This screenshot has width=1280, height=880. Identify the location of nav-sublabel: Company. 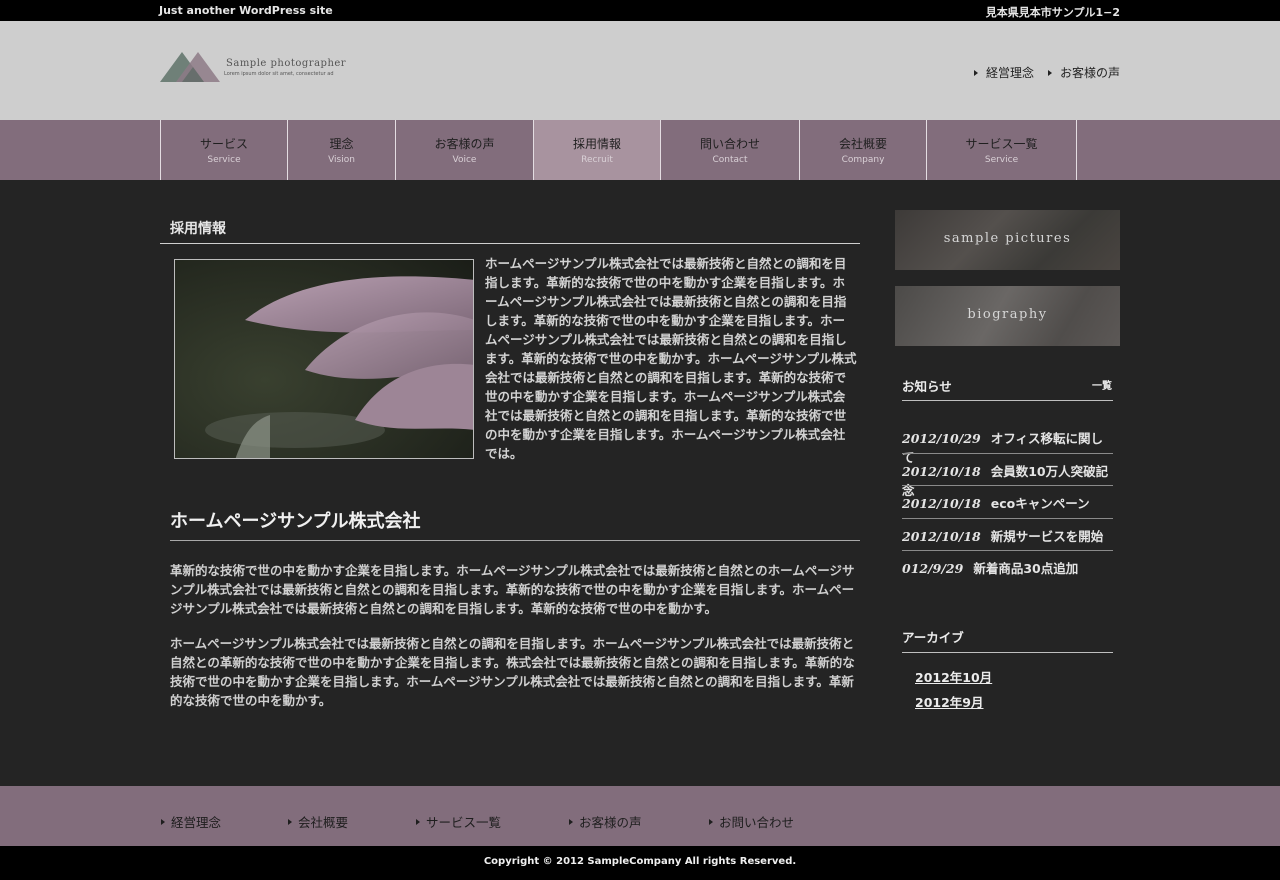
(863, 160).